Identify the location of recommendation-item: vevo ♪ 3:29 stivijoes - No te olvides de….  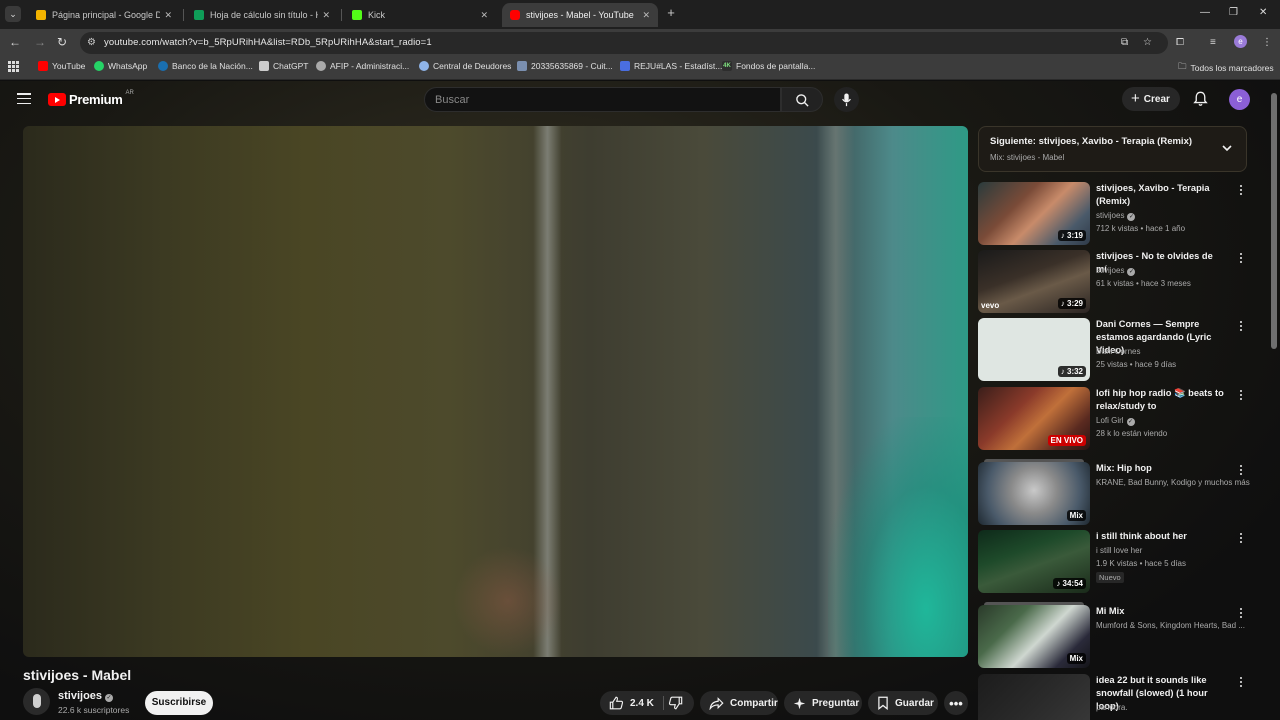
(1123, 283).